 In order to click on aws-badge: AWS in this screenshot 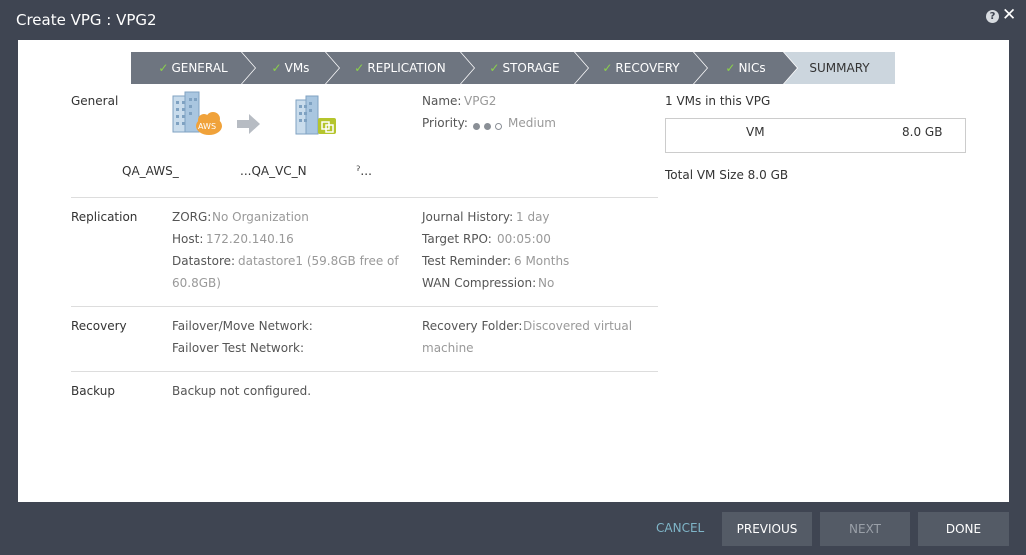, I will do `click(207, 126)`.